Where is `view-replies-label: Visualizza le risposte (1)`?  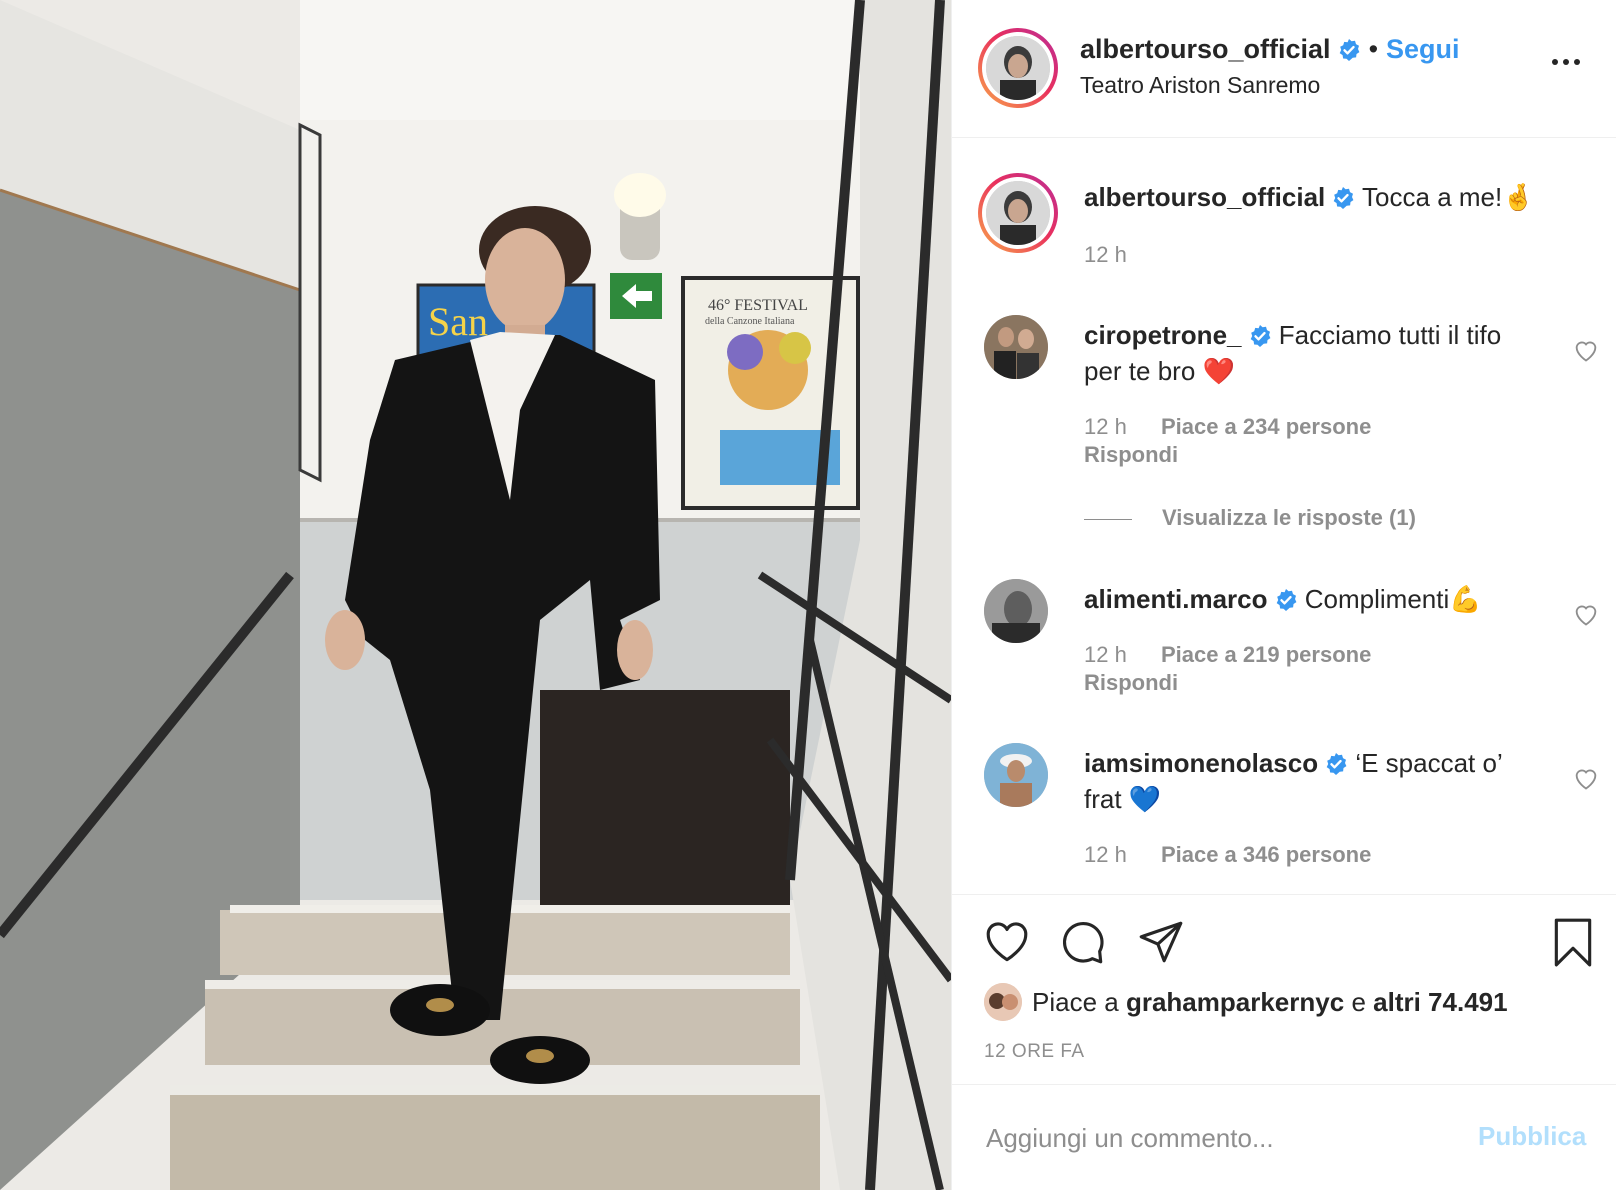
view-replies-label: Visualizza le risposte (1) is located at coordinates (1289, 517).